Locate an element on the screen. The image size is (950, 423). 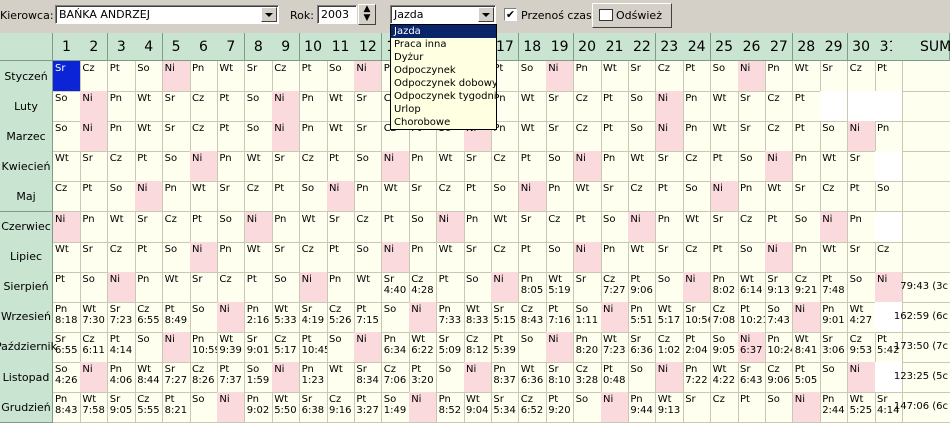
day-cell: Cz 8:43 is located at coordinates (532, 317).